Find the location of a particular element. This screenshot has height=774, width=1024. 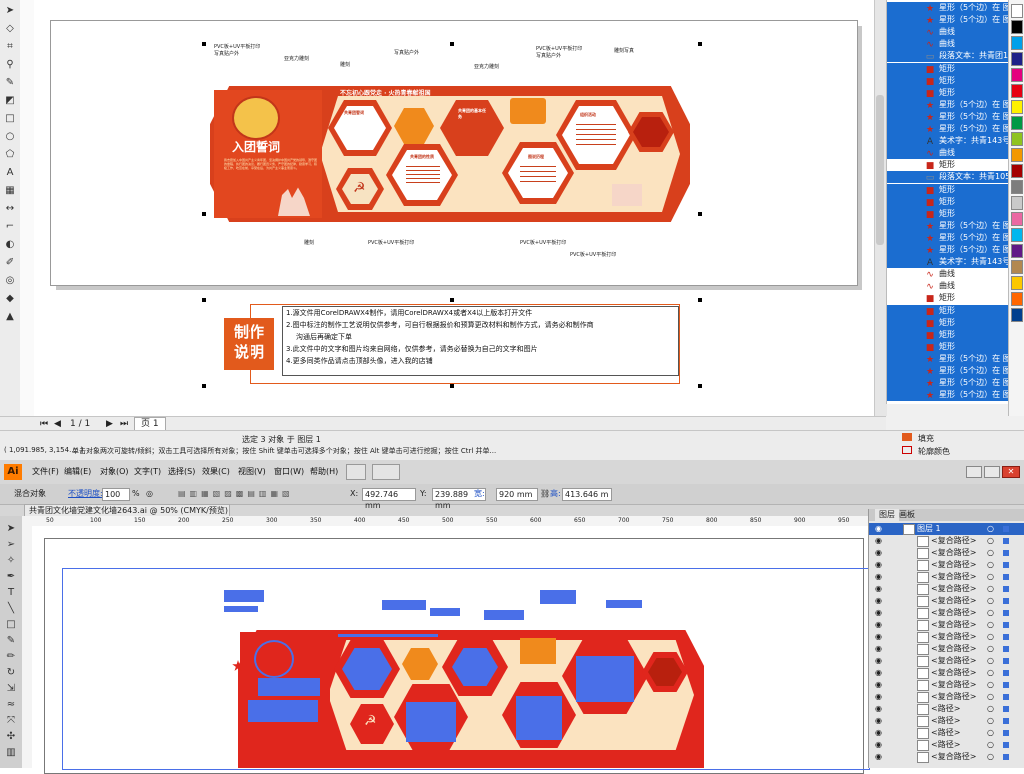

prev-page-icon: ◀ is located at coordinates (57, 424).